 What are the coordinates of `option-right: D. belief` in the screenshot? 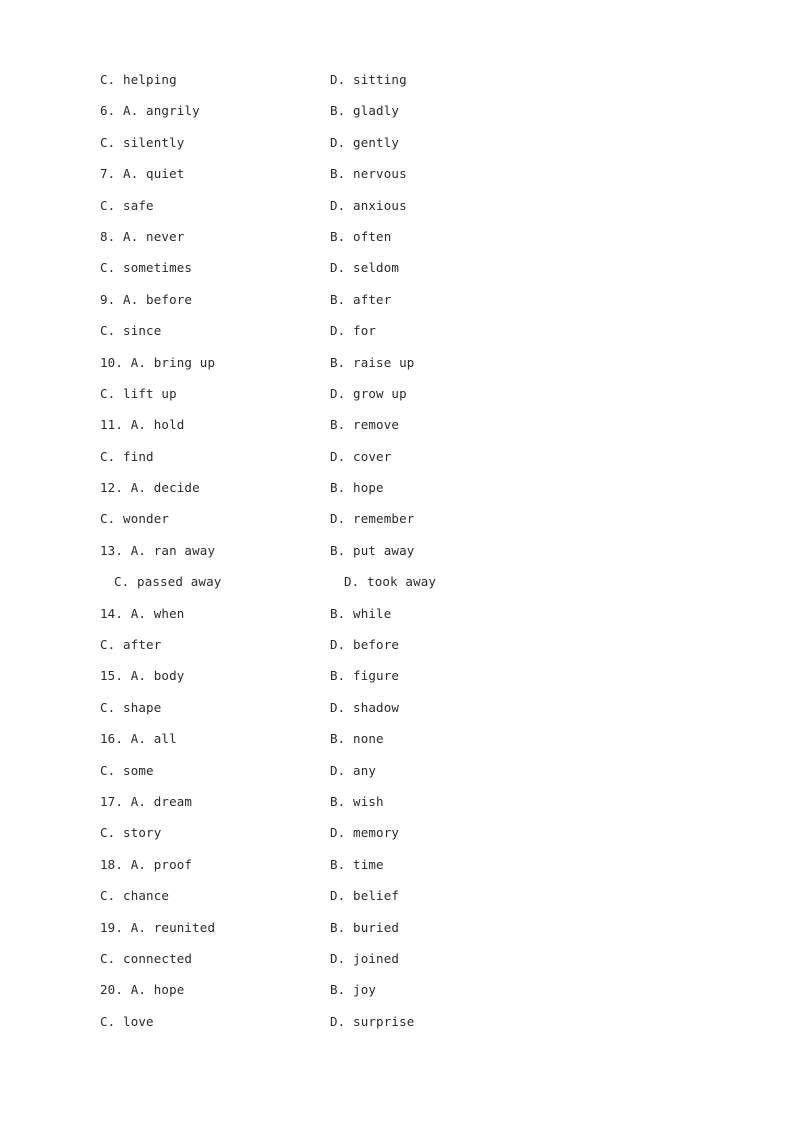 It's located at (365, 896).